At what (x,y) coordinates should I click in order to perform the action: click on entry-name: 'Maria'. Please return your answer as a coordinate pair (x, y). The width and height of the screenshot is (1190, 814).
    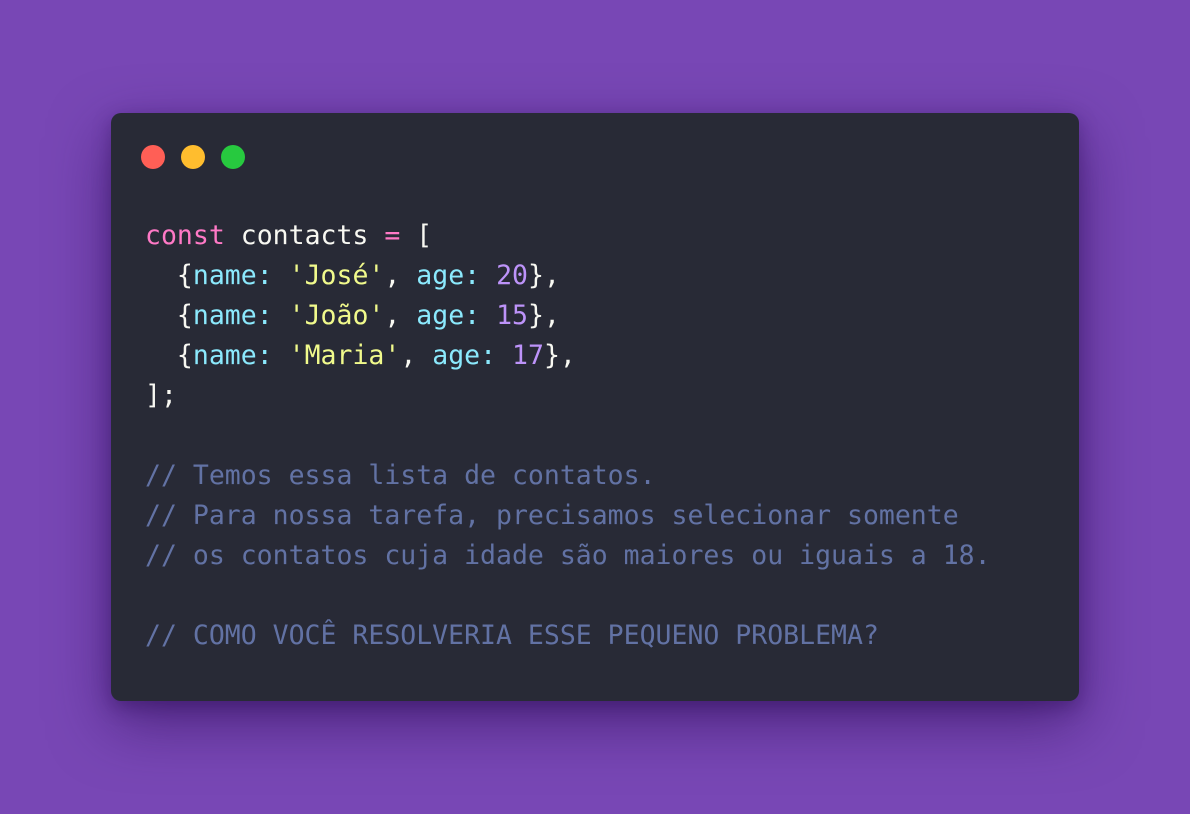
    Looking at the image, I should click on (344, 355).